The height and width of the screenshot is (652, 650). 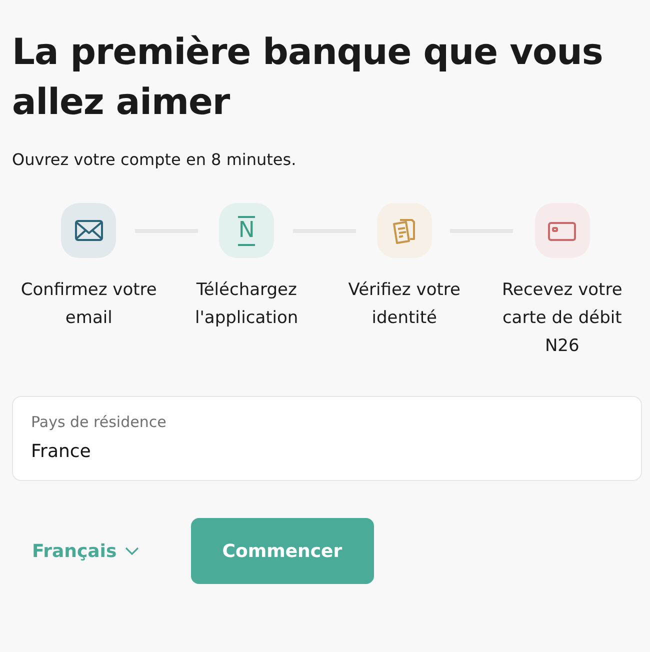 What do you see at coordinates (308, 78) in the screenshot?
I see `page-title: La première banque que vous allez aimer` at bounding box center [308, 78].